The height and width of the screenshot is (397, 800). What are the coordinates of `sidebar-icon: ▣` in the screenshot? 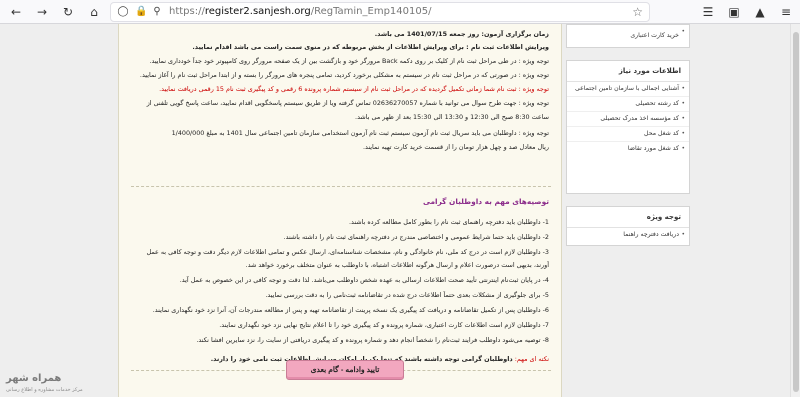 It's located at (734, 12).